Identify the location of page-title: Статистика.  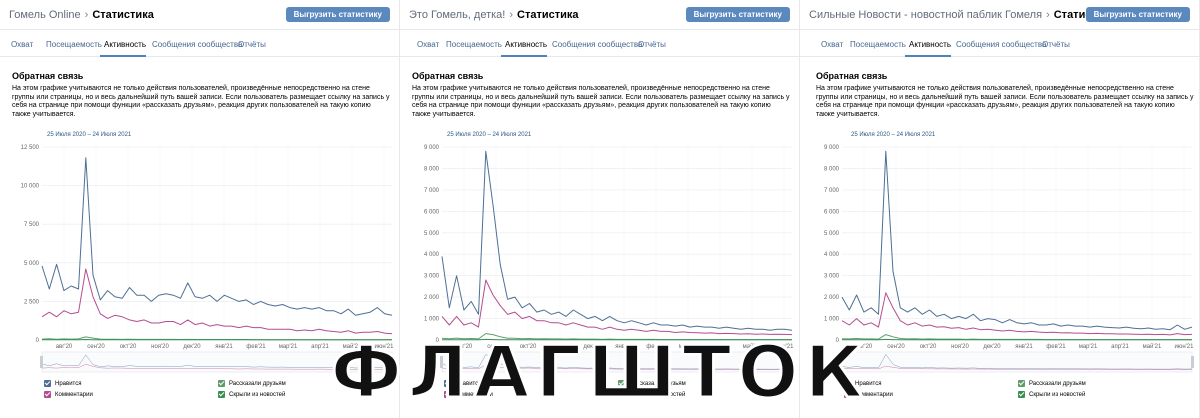
(548, 15).